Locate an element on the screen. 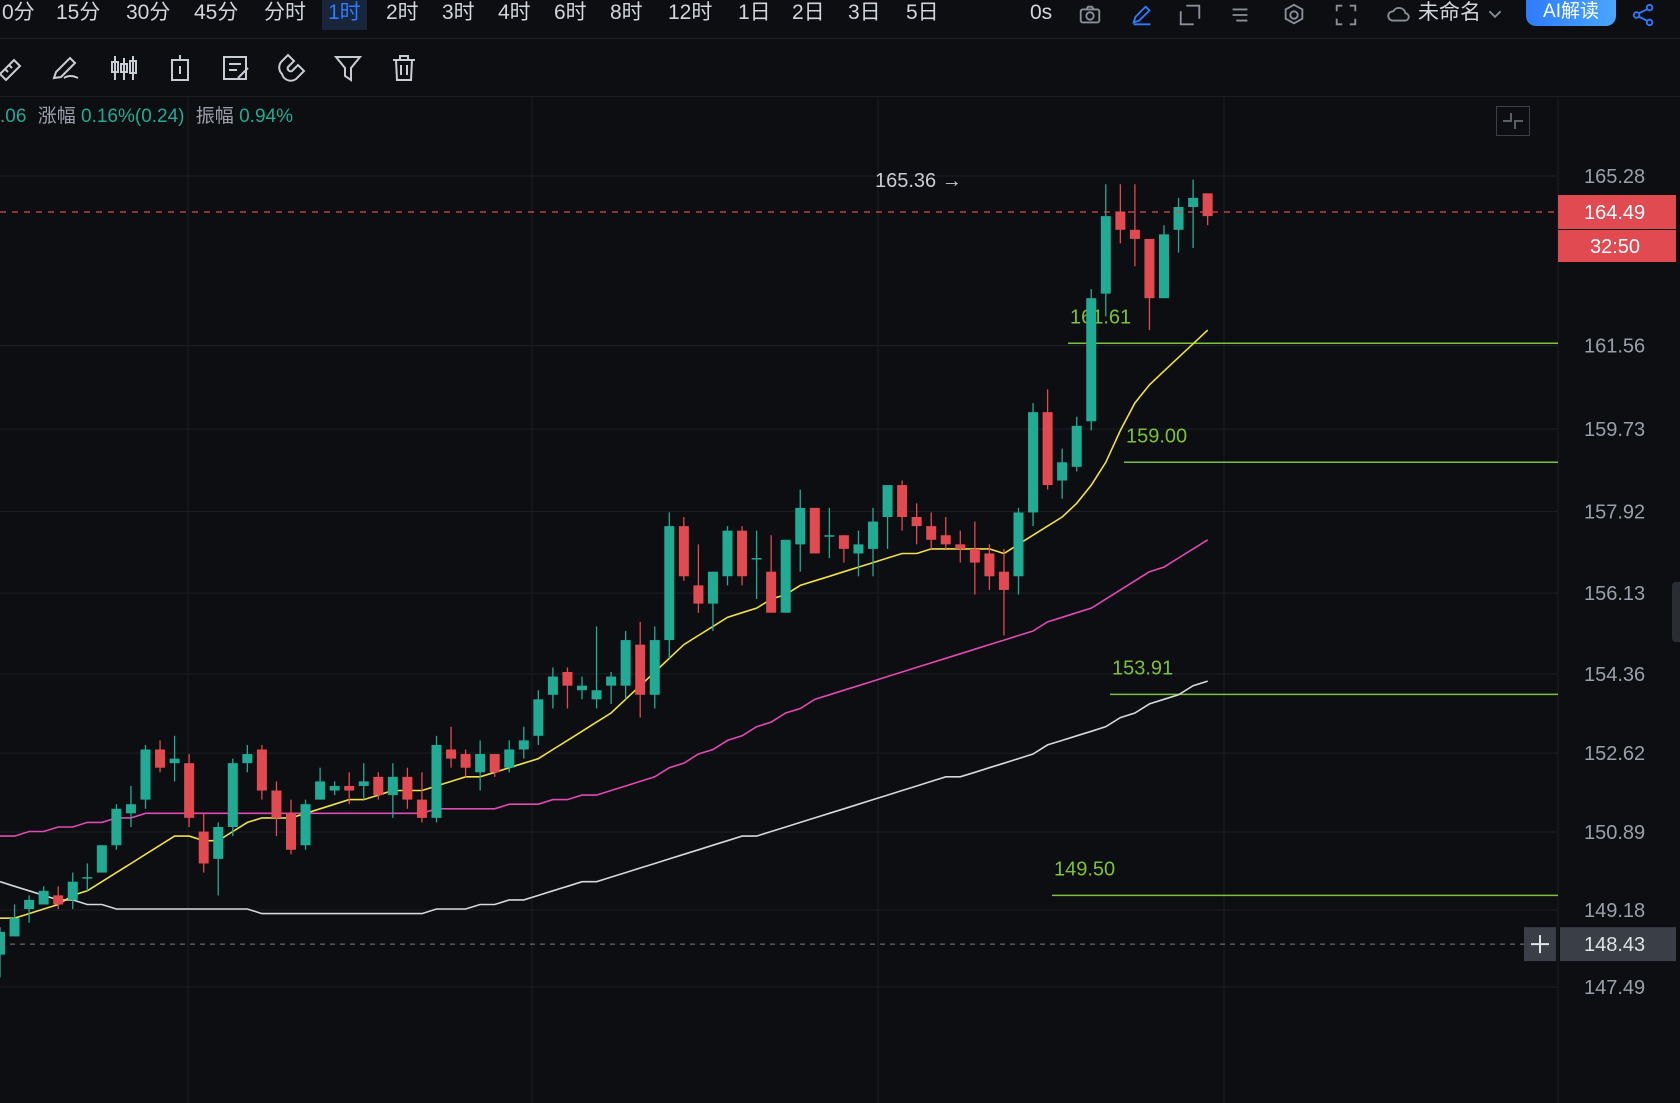 This screenshot has width=1680, height=1103. tab-timeframe-12: 1日 is located at coordinates (754, 15).